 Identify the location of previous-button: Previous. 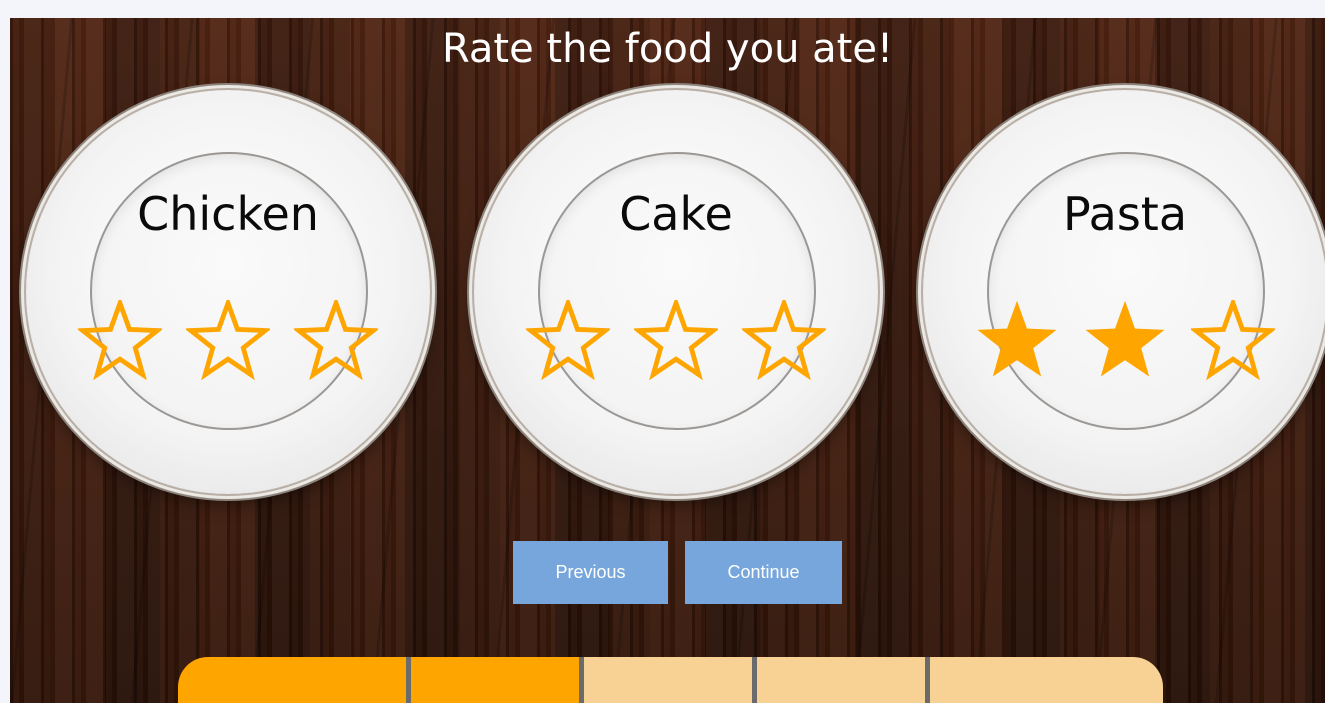
(590, 572).